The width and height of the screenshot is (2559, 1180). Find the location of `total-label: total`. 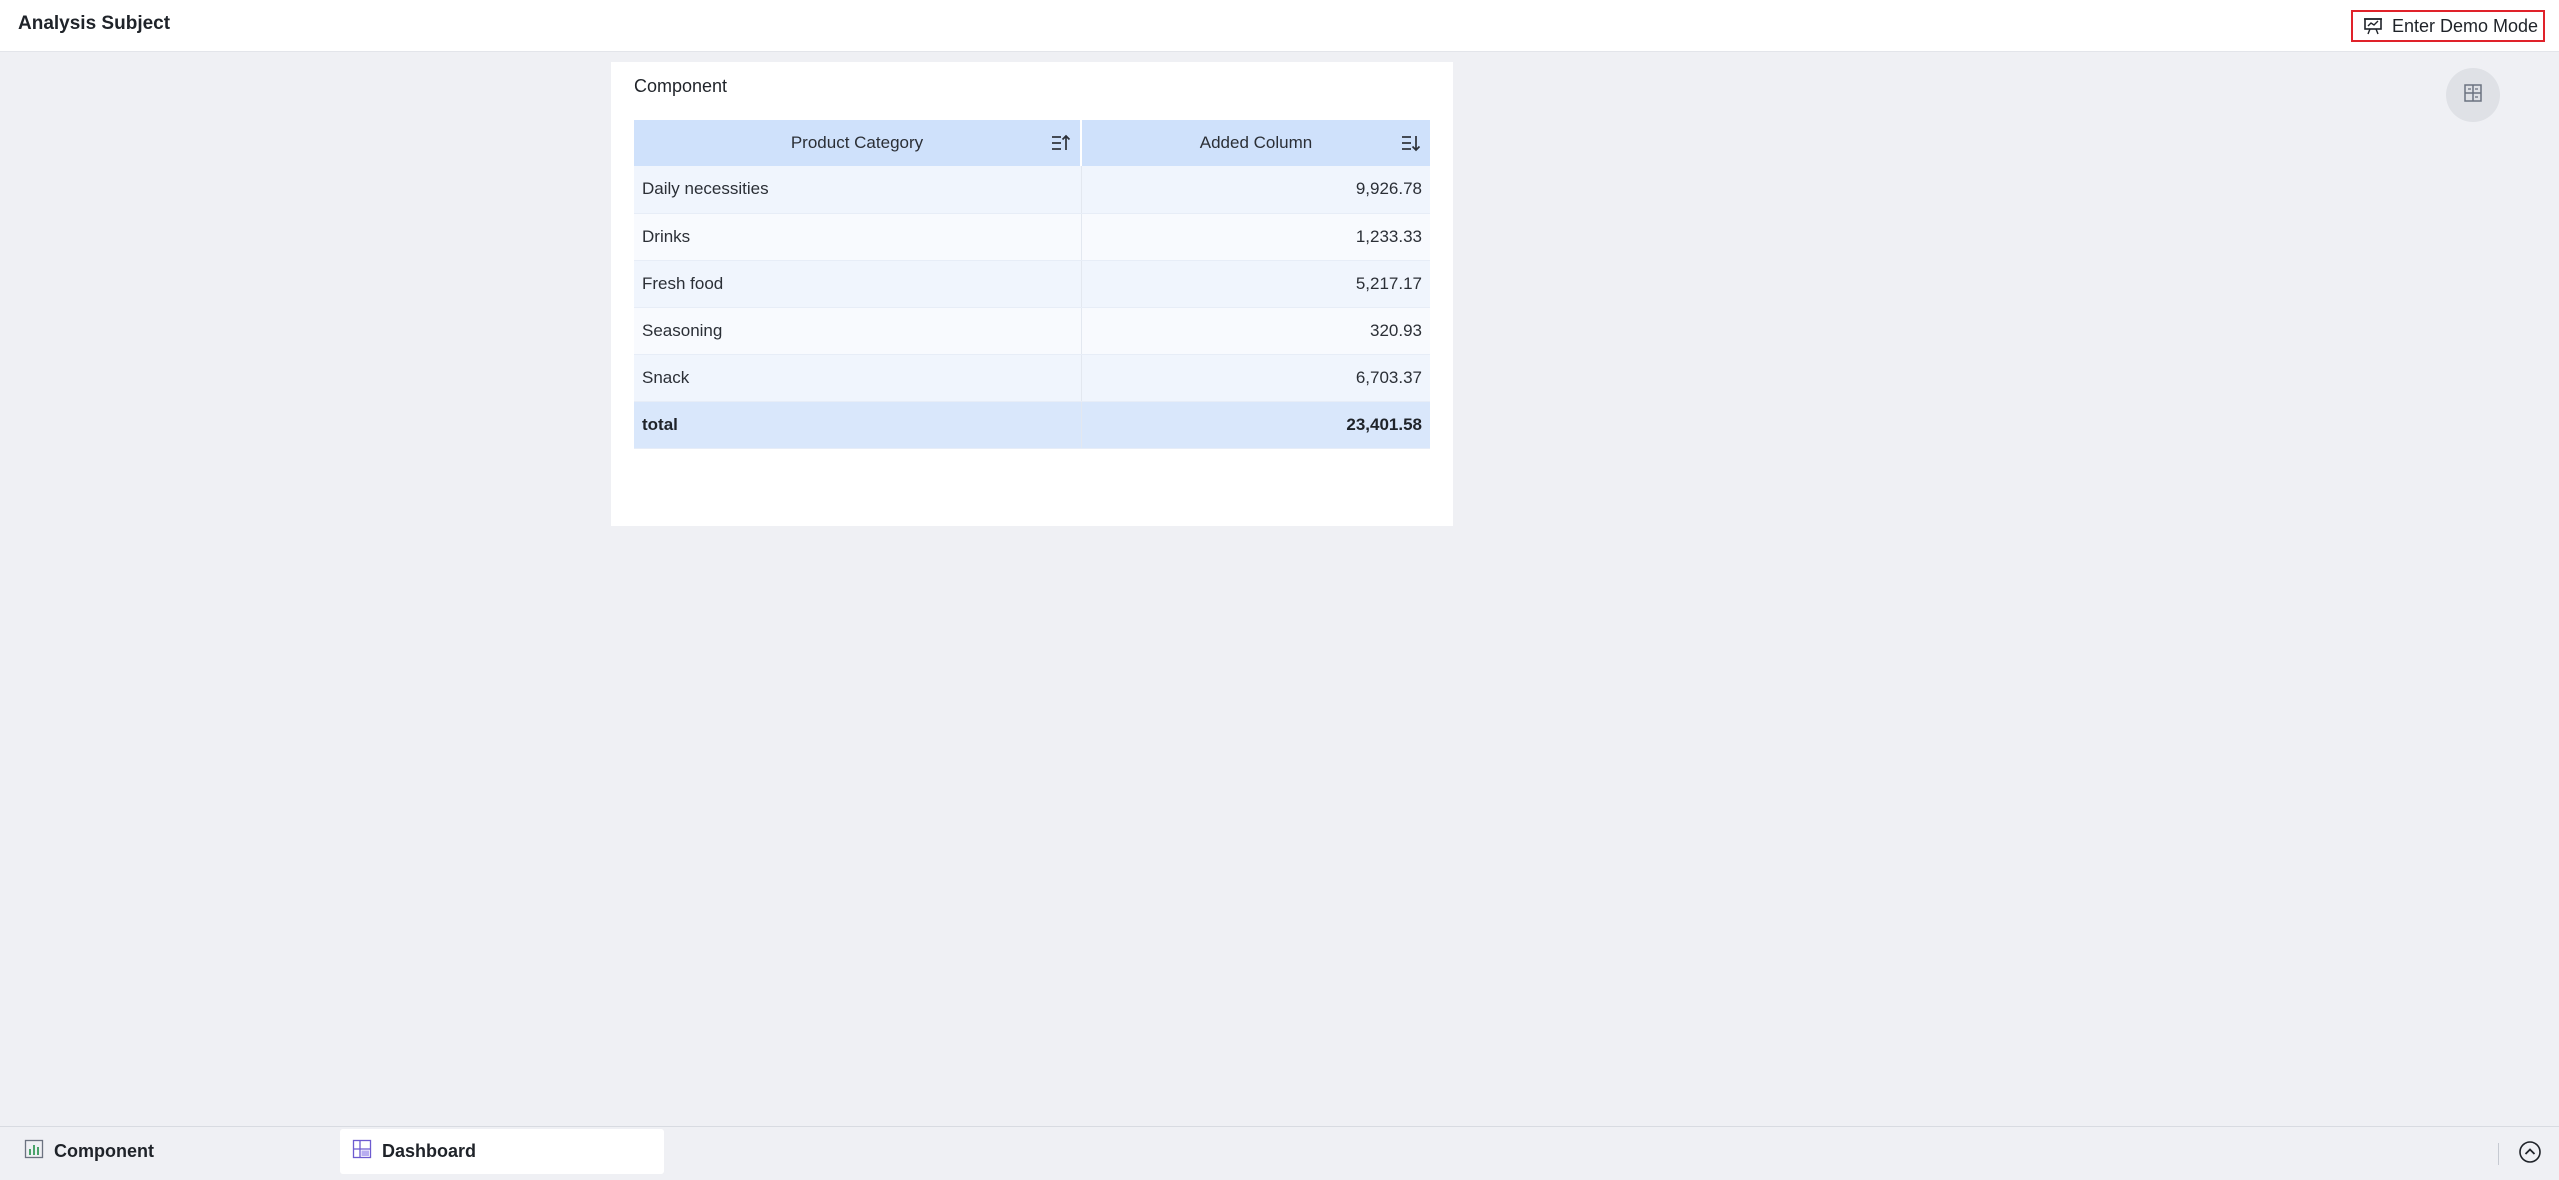

total-label: total is located at coordinates (858, 425).